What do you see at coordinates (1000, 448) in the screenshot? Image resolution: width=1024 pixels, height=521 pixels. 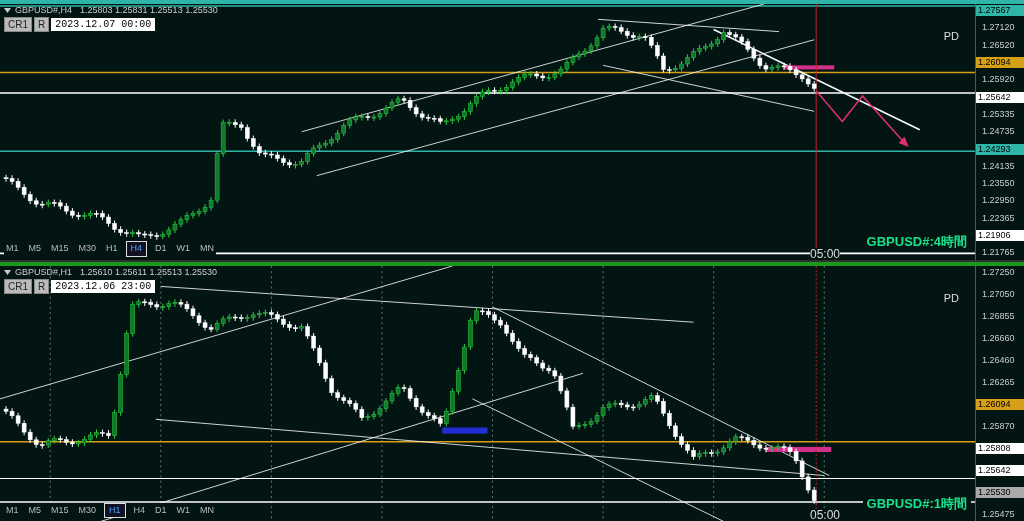 I see `price-tag: 1.25808` at bounding box center [1000, 448].